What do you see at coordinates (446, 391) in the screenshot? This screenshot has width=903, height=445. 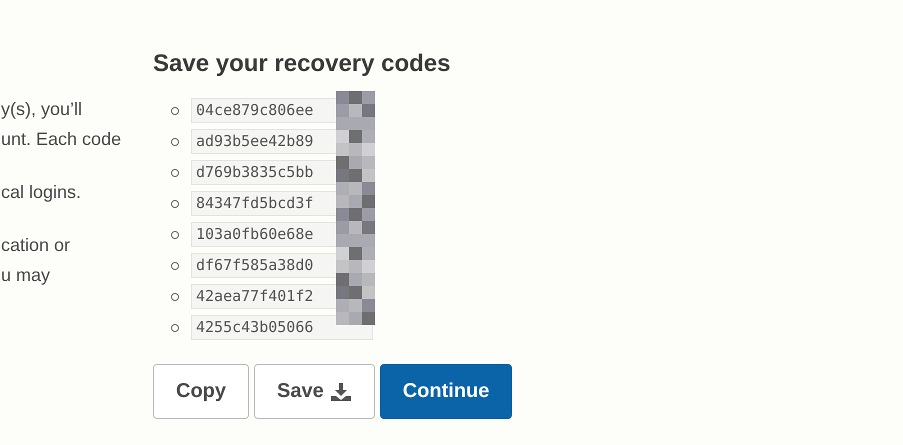 I see `continue-button: Continue` at bounding box center [446, 391].